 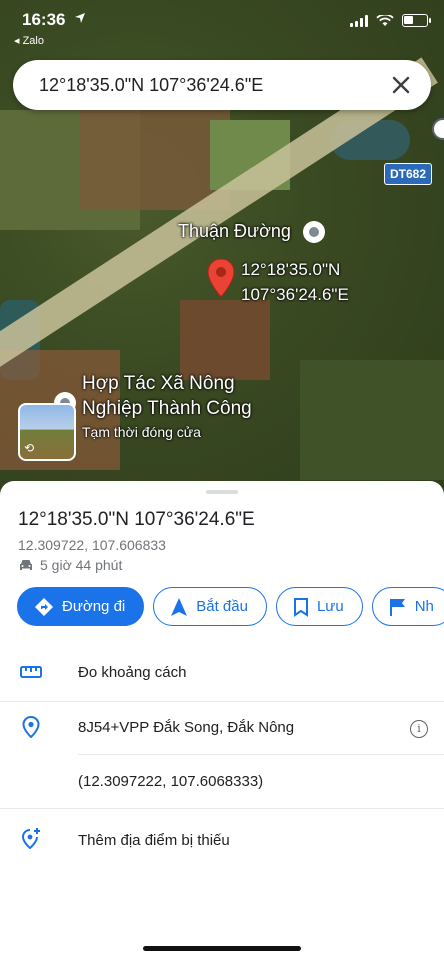 I want to click on measure-distance-row: Đo khoảng cách, so click(x=222, y=675).